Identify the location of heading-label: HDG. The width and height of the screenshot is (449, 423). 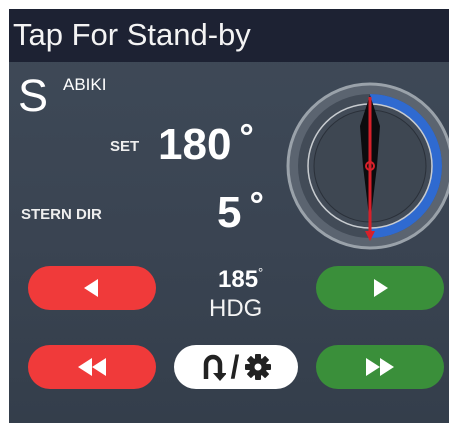
(236, 308).